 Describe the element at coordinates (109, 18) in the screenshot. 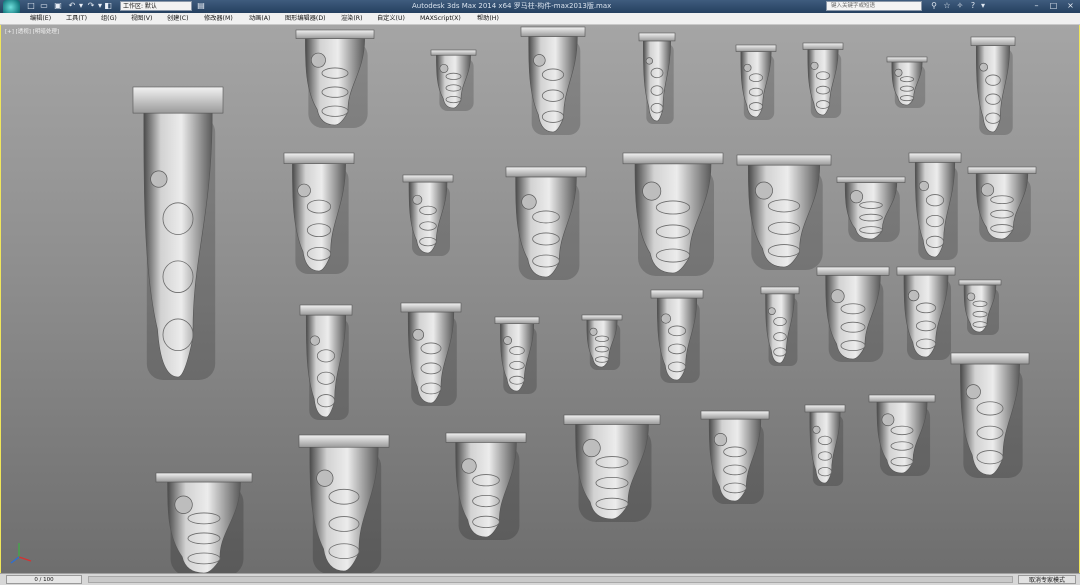

I see `menu-group: 组(G)` at that location.